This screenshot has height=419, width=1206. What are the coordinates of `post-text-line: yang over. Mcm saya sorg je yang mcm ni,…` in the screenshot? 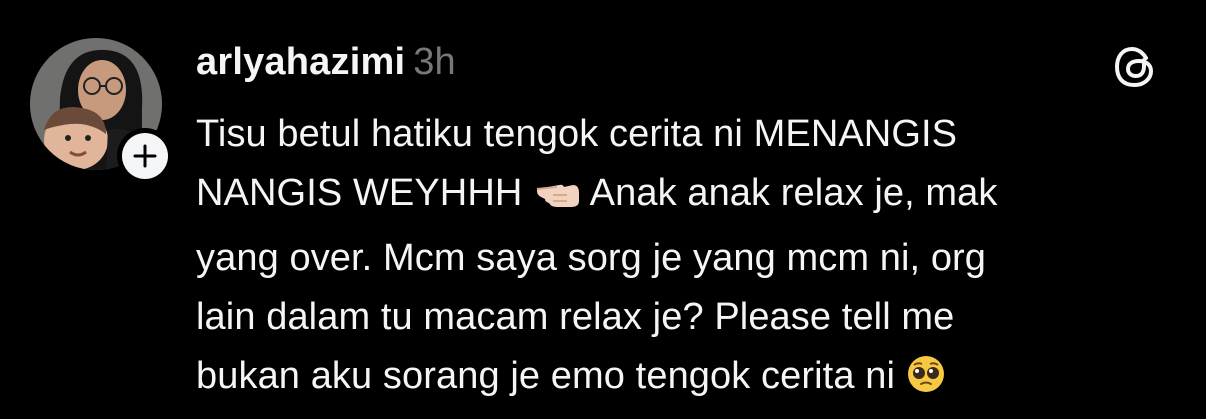 It's located at (591, 258).